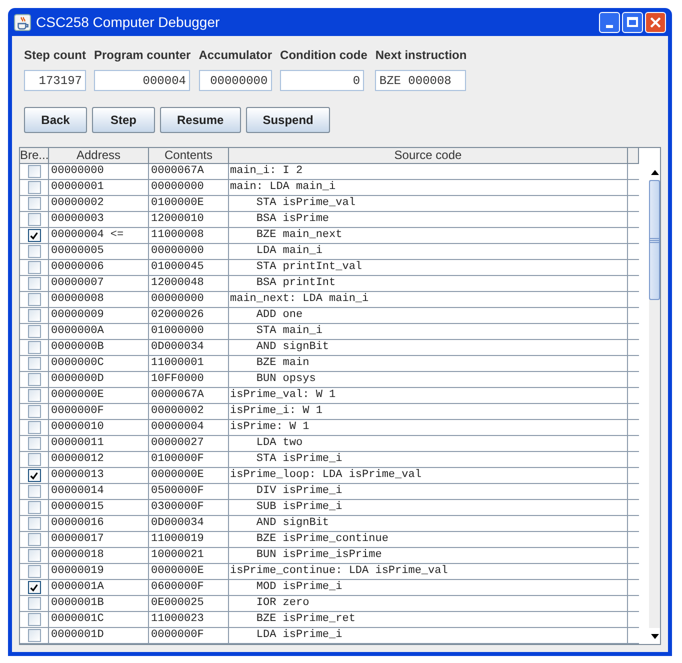 This screenshot has height=663, width=682. What do you see at coordinates (189, 171) in the screenshot?
I see `table-cell: 0000067A` at bounding box center [189, 171].